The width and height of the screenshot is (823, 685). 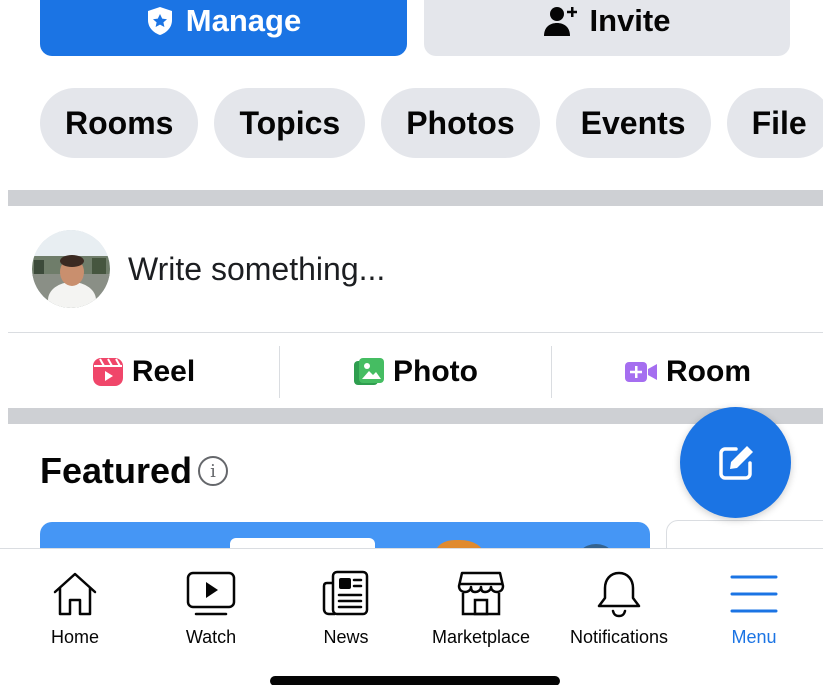 What do you see at coordinates (71, 269) in the screenshot?
I see `avatar` at bounding box center [71, 269].